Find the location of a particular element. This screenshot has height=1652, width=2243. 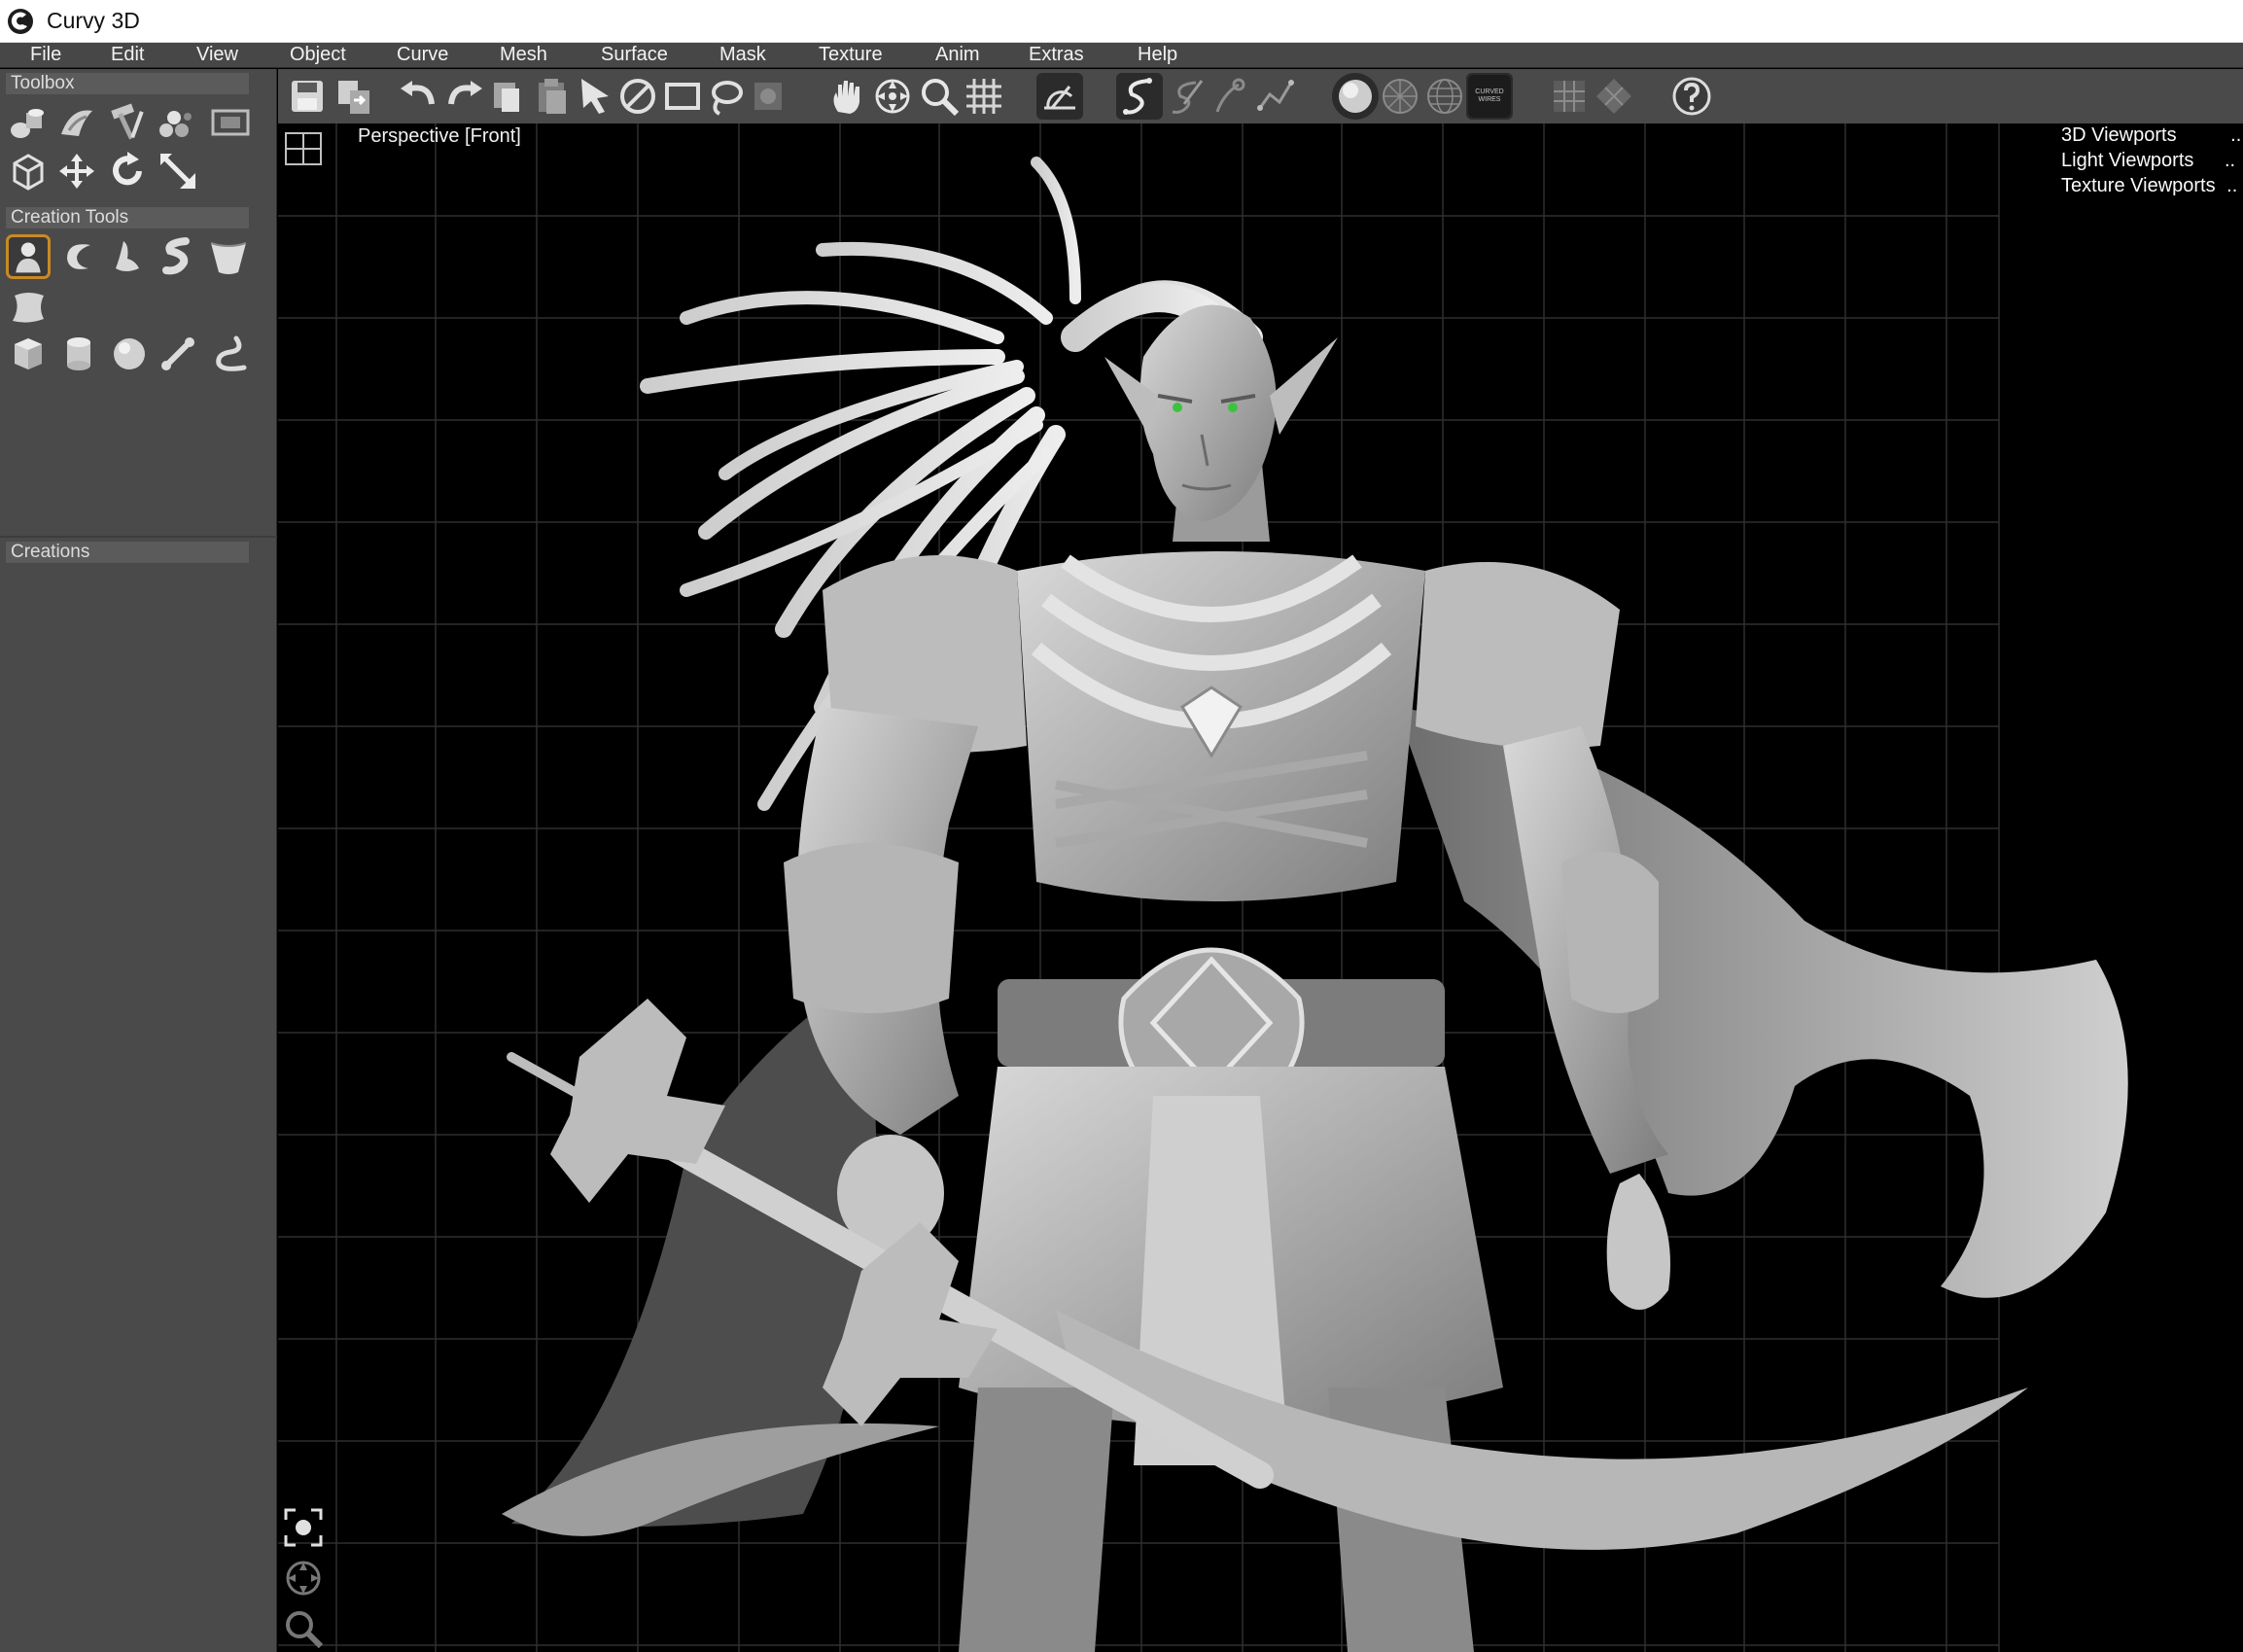

viewport-menu-3d: 3D Viewports .. is located at coordinates (2151, 135).